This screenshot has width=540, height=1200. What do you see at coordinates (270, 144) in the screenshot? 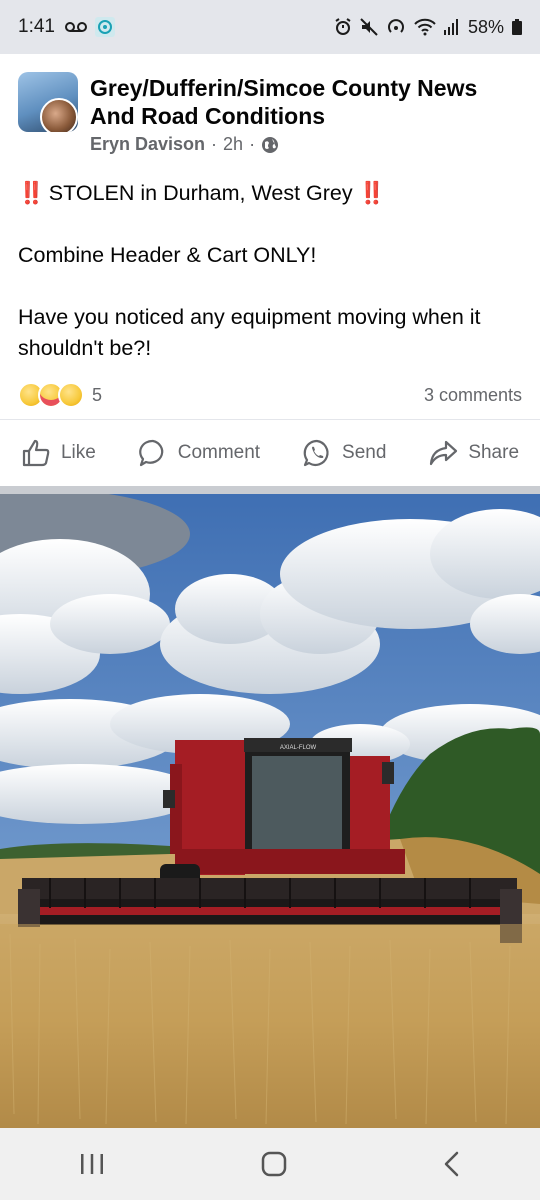
I see `globe-icon` at bounding box center [270, 144].